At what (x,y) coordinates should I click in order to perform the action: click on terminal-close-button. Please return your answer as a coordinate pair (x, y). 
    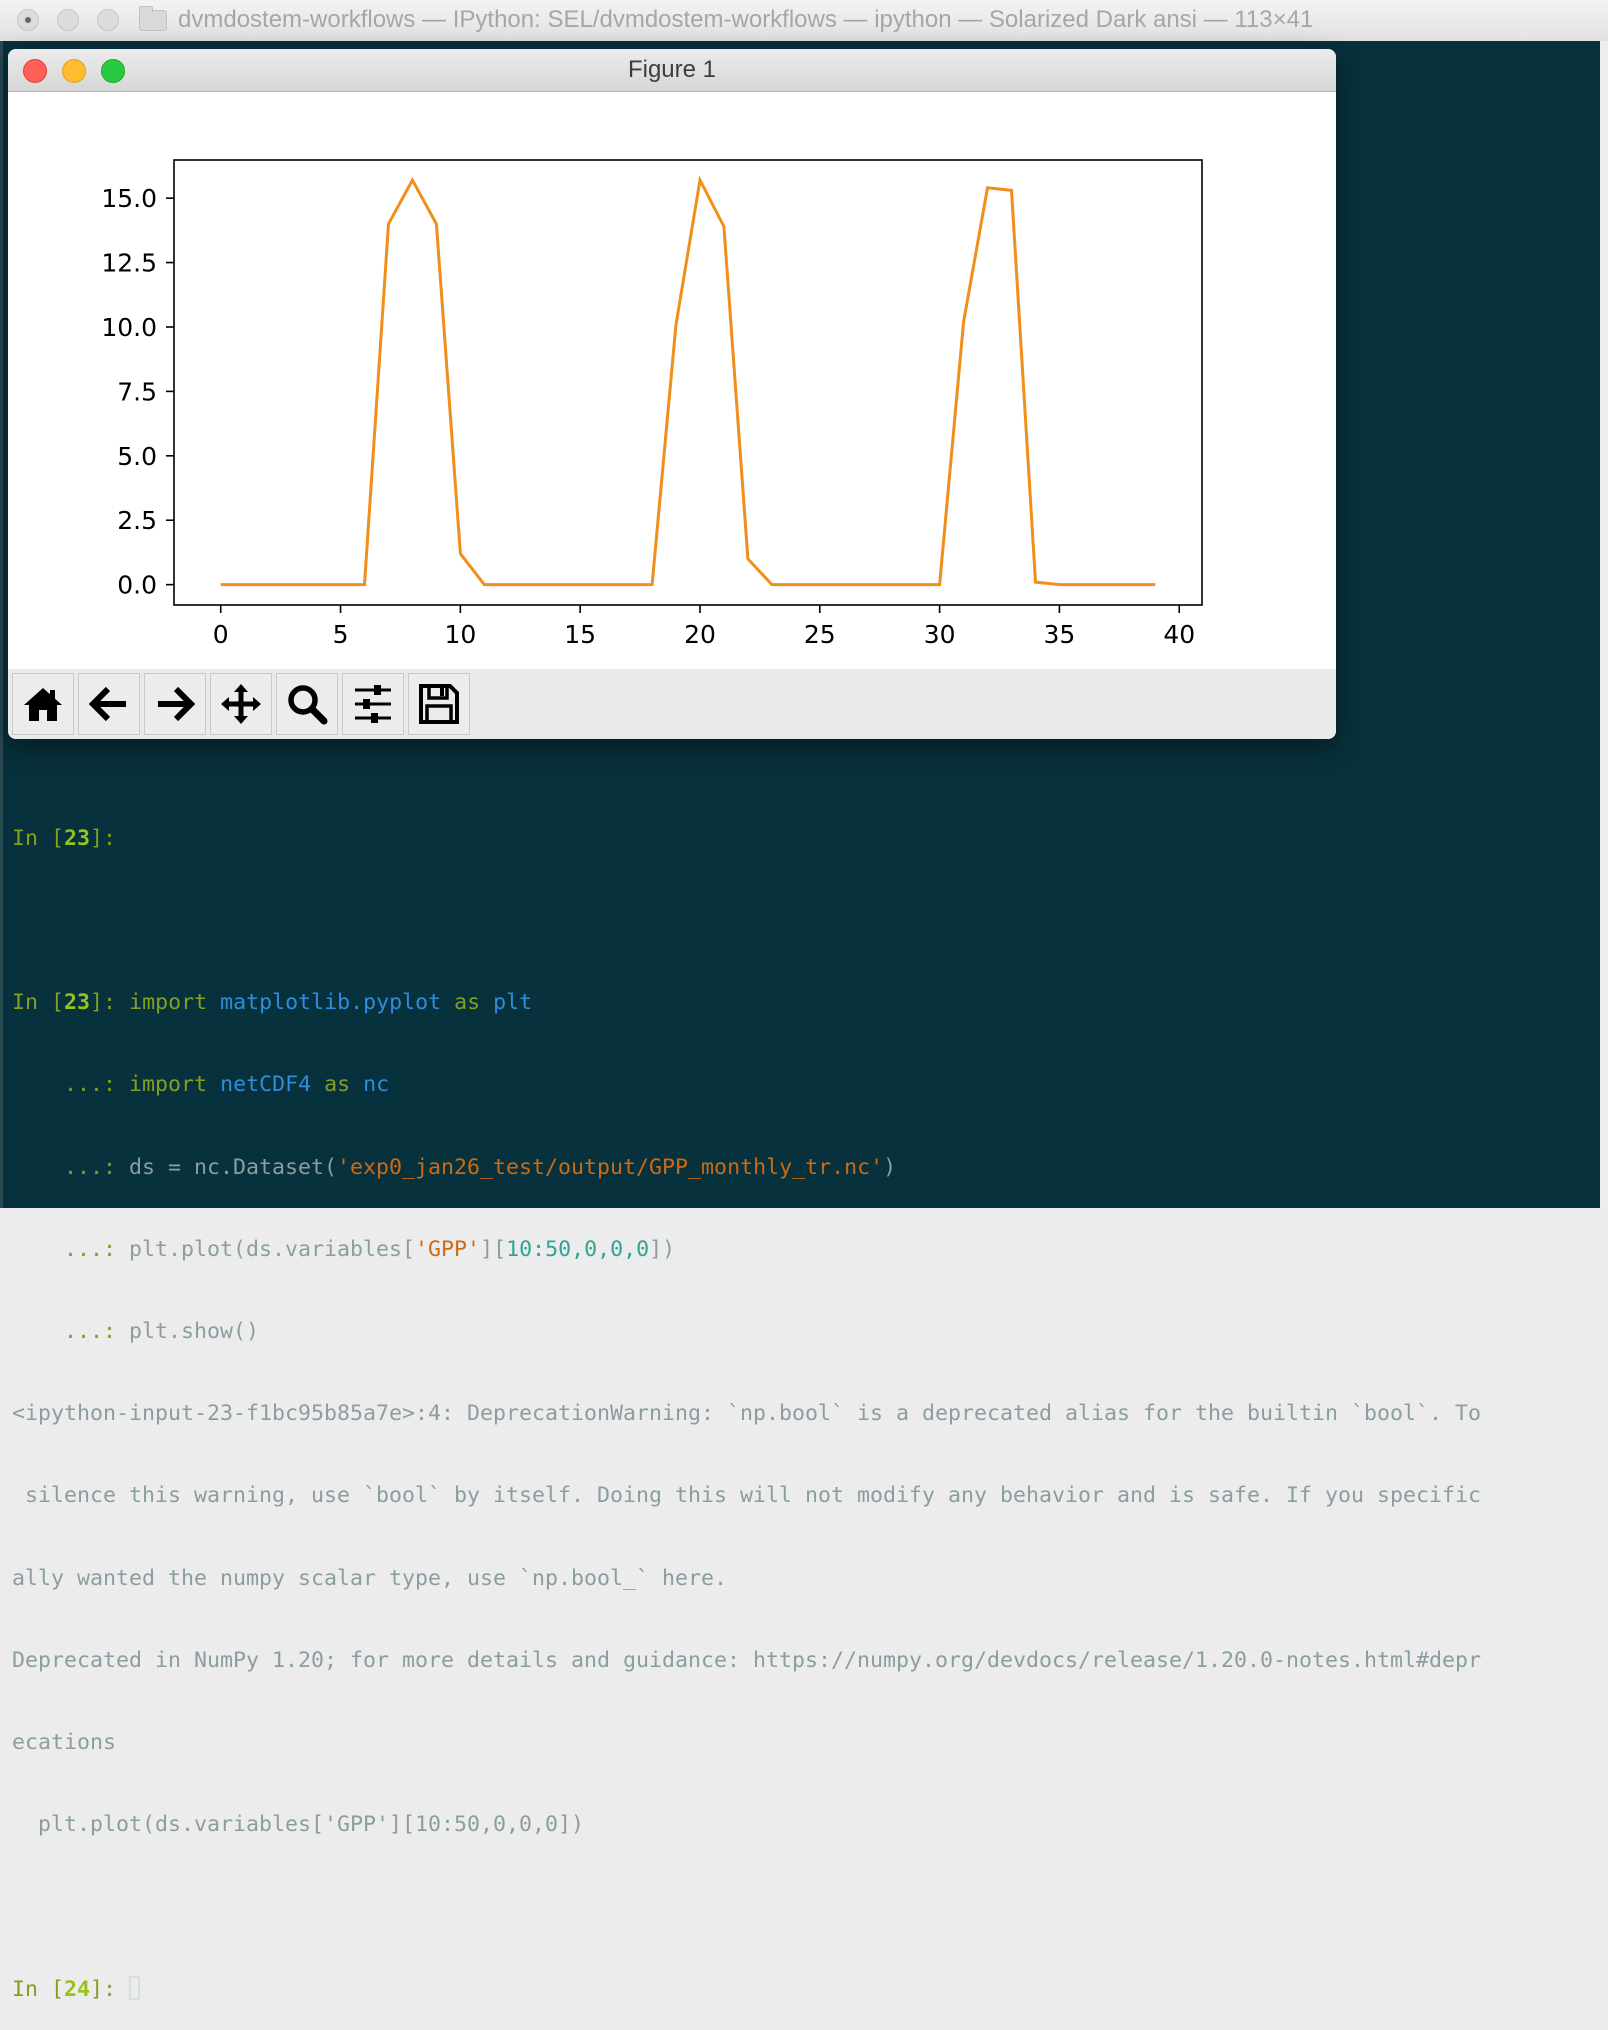
    Looking at the image, I should click on (28, 20).